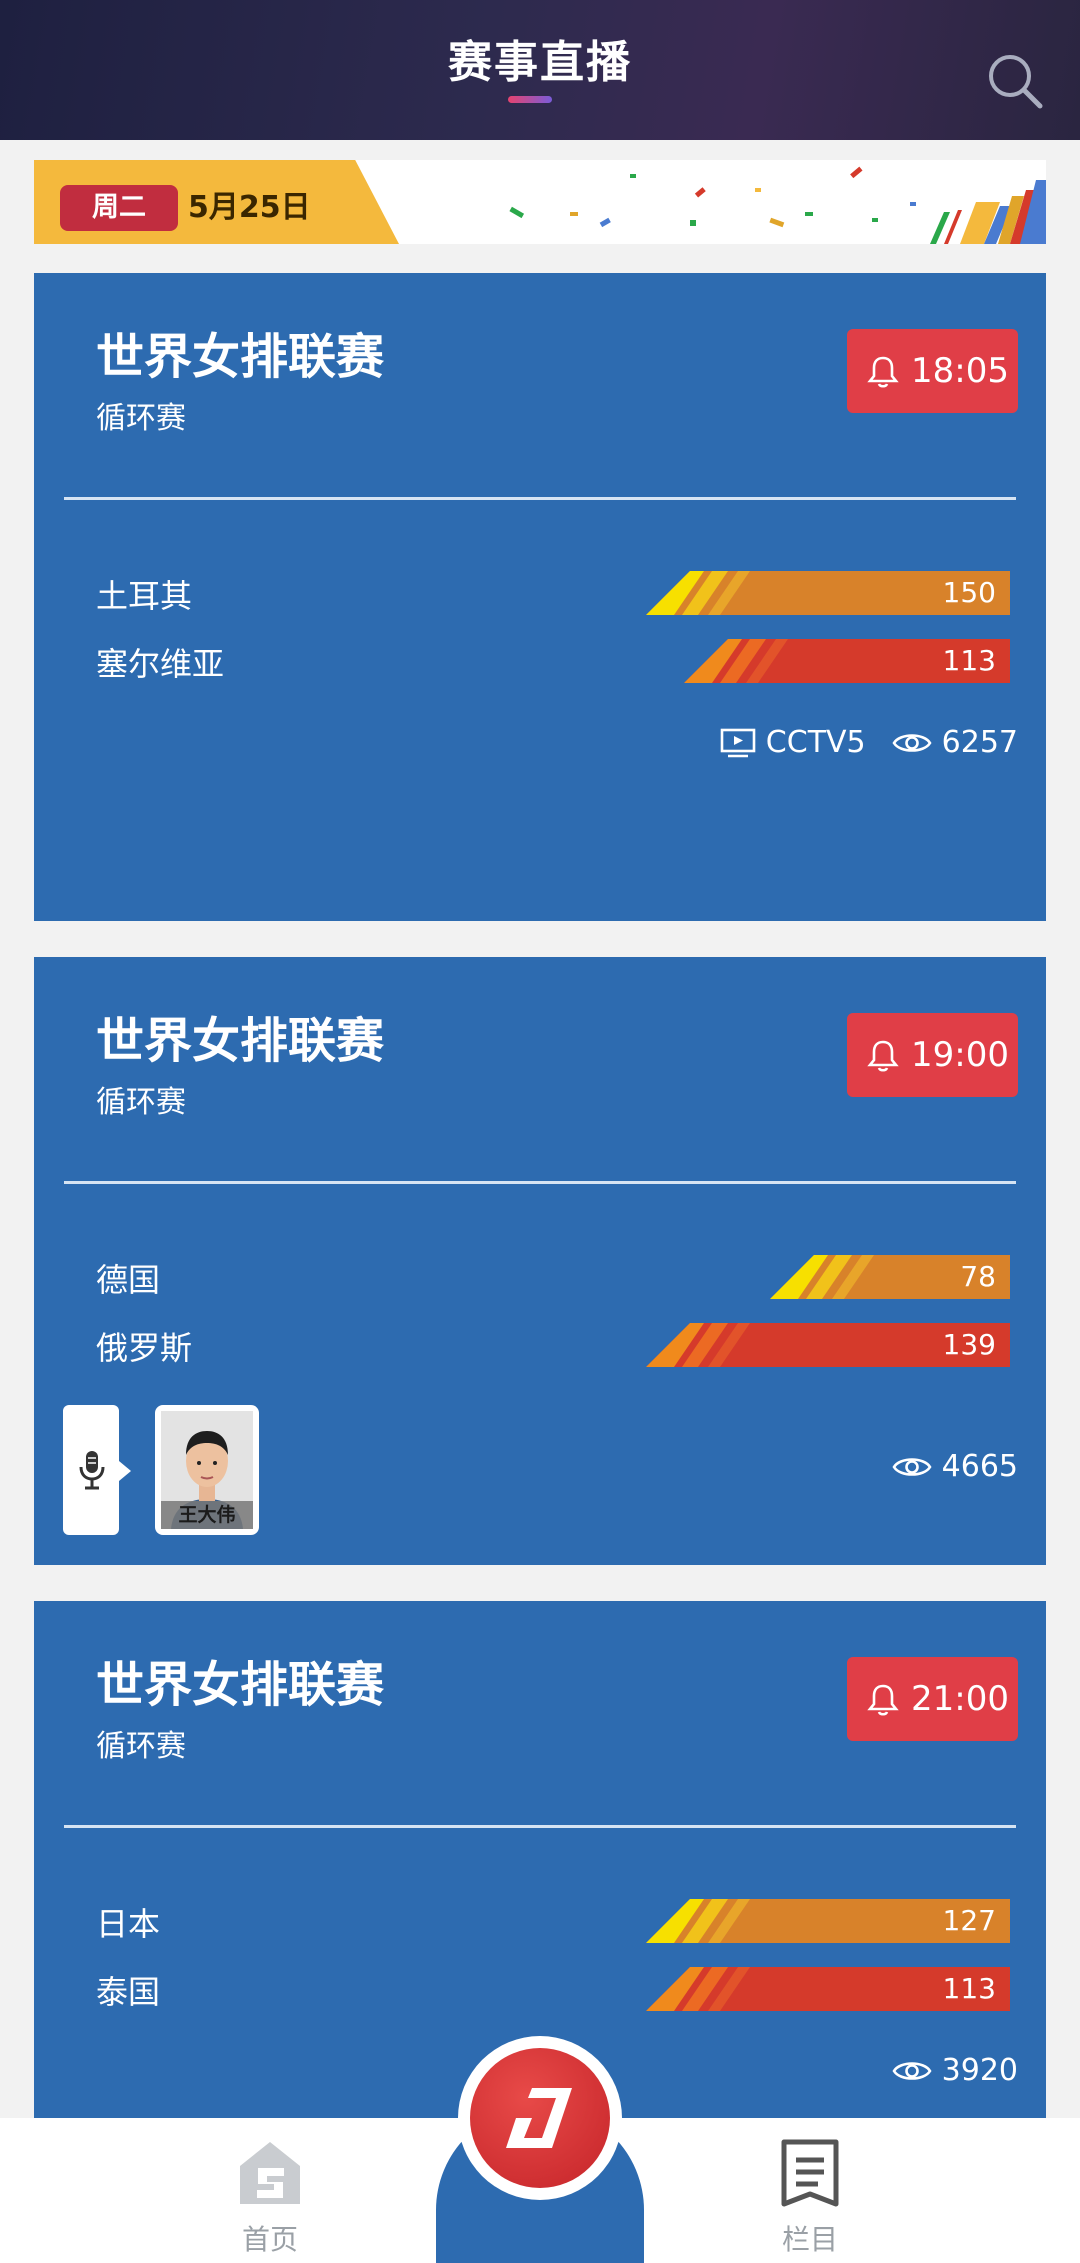 This screenshot has width=1080, height=2263. Describe the element at coordinates (530, 99) in the screenshot. I see `title-underline` at that location.